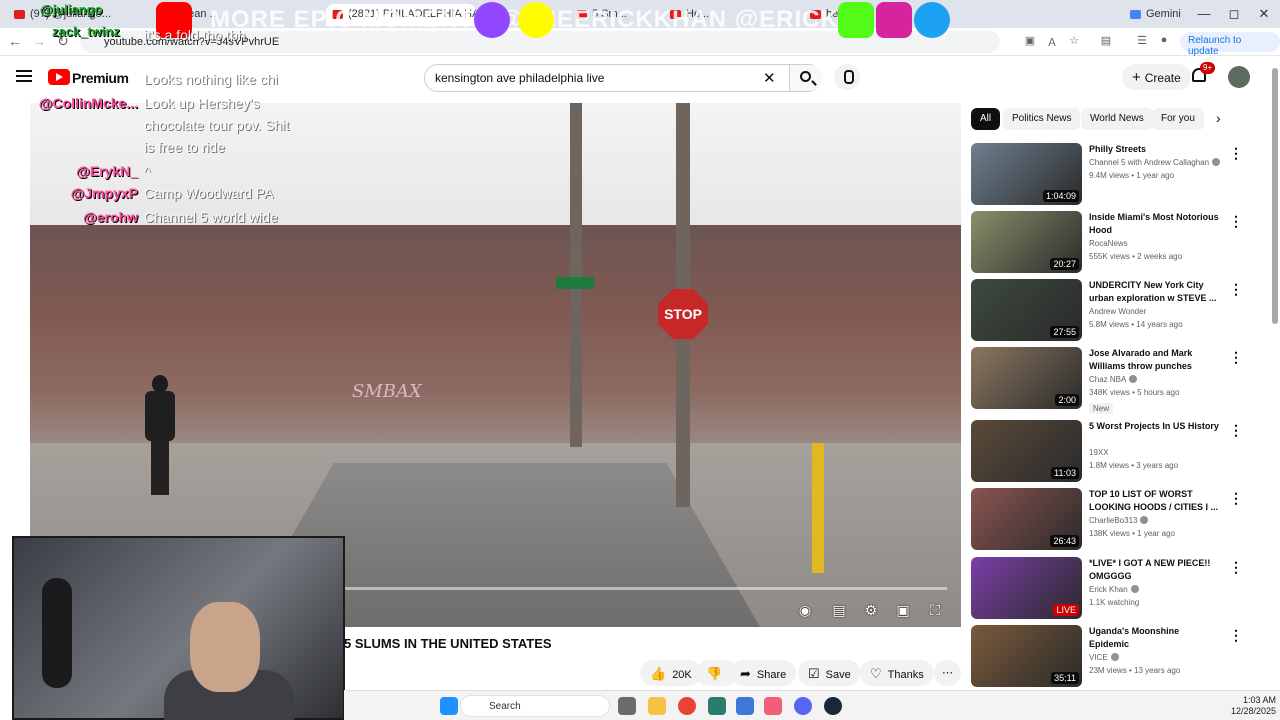  Describe the element at coordinates (1154, 224) in the screenshot. I see `recommendation-title: Inside Miami's Most Notorious Hood` at that location.